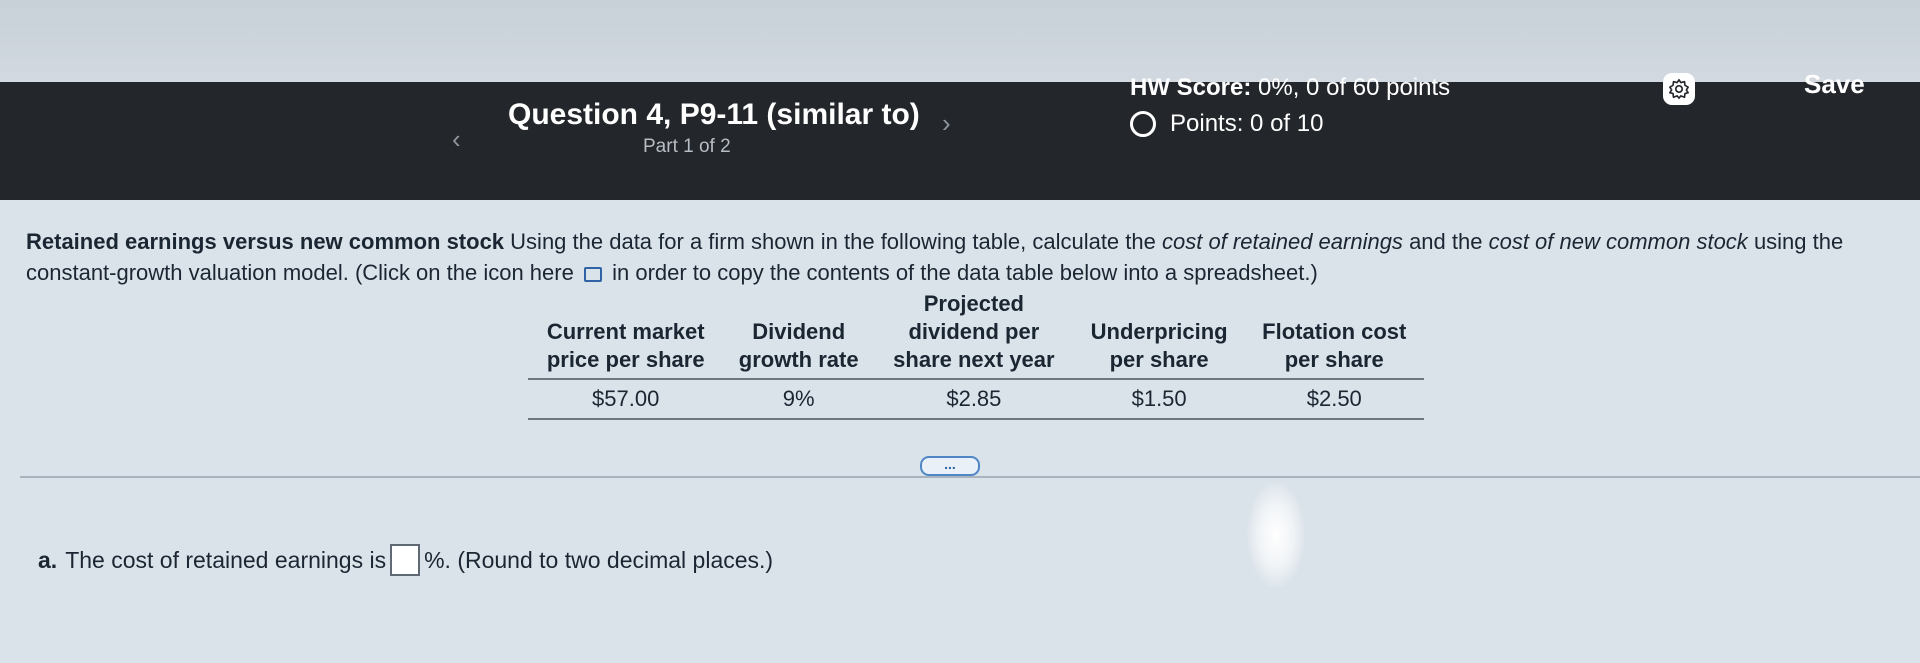 The height and width of the screenshot is (663, 1920). What do you see at coordinates (960, 41) in the screenshot?
I see `top-strip` at bounding box center [960, 41].